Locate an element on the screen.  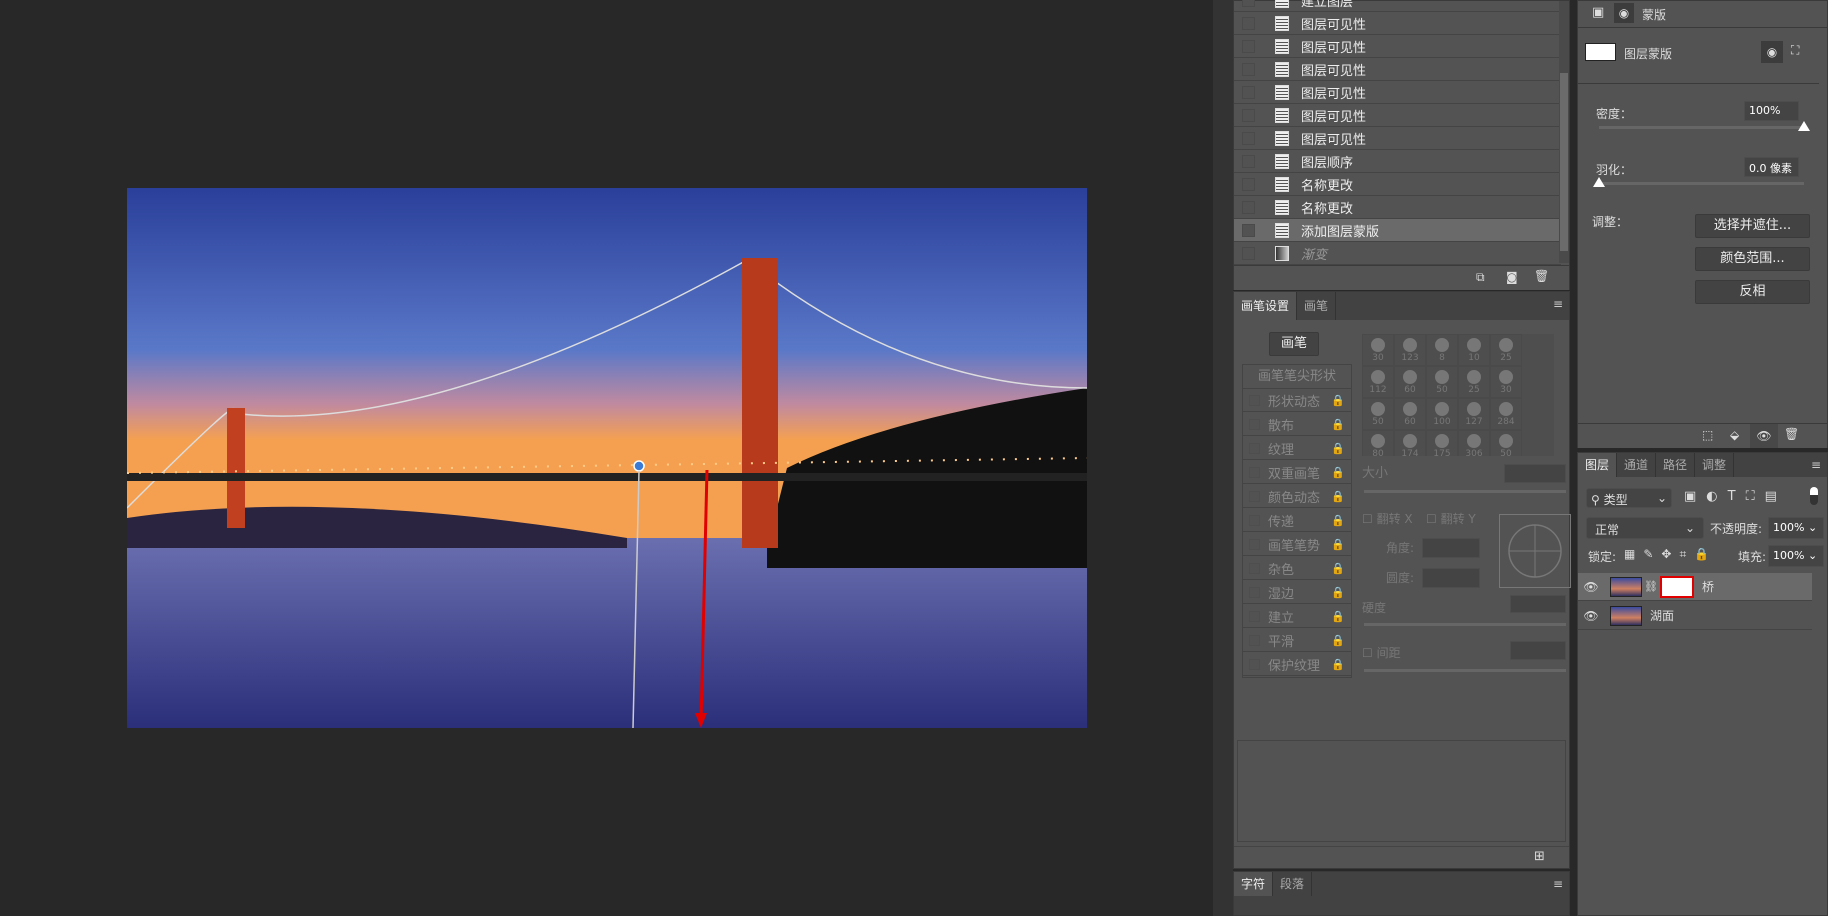
brush-preset: 80 is located at coordinates (1378, 443).